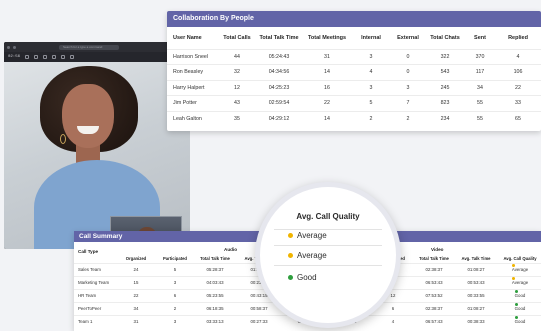 The height and width of the screenshot is (331, 541). I want to click on quality-item-label: Good, so click(307, 277).